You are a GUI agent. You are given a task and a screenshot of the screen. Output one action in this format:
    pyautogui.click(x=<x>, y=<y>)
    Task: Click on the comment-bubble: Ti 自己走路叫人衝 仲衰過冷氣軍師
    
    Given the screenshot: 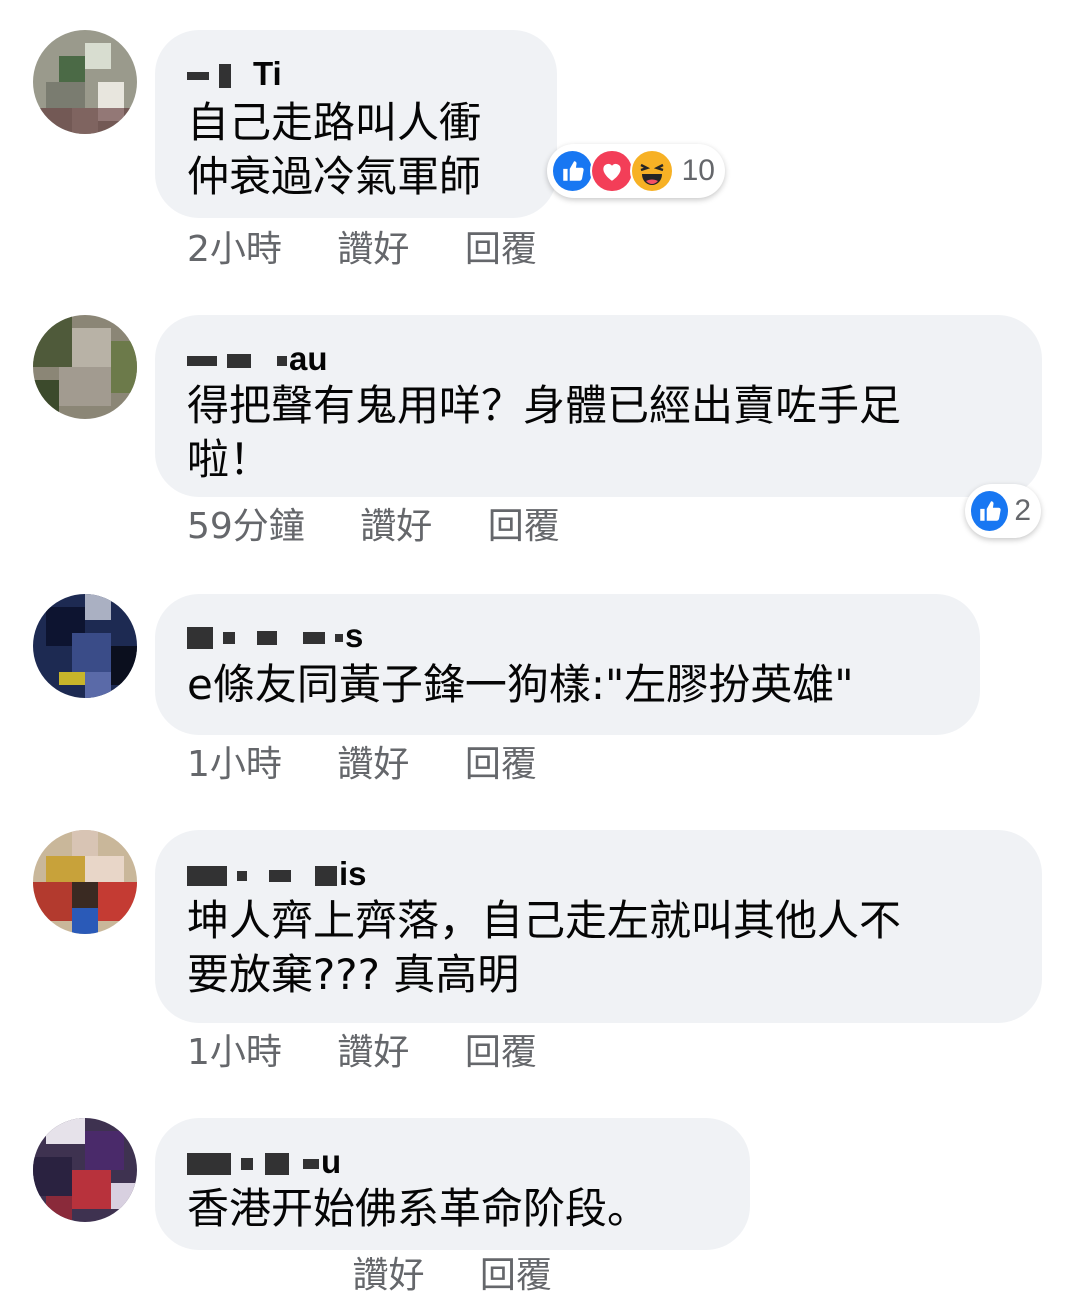 What is the action you would take?
    pyautogui.click(x=356, y=124)
    